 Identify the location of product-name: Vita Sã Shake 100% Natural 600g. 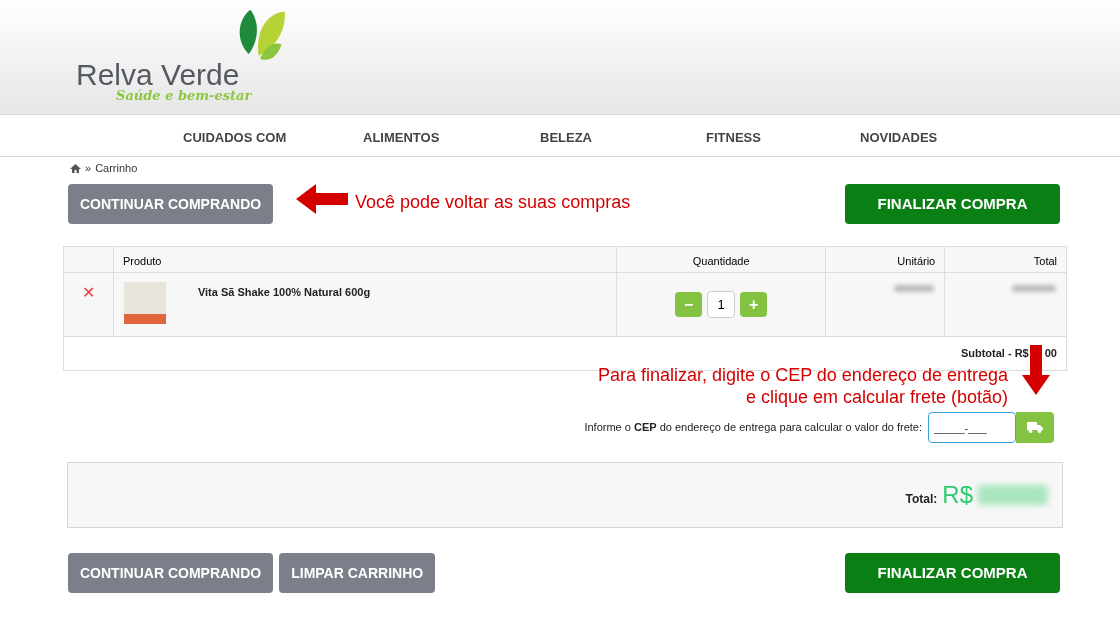
(284, 309).